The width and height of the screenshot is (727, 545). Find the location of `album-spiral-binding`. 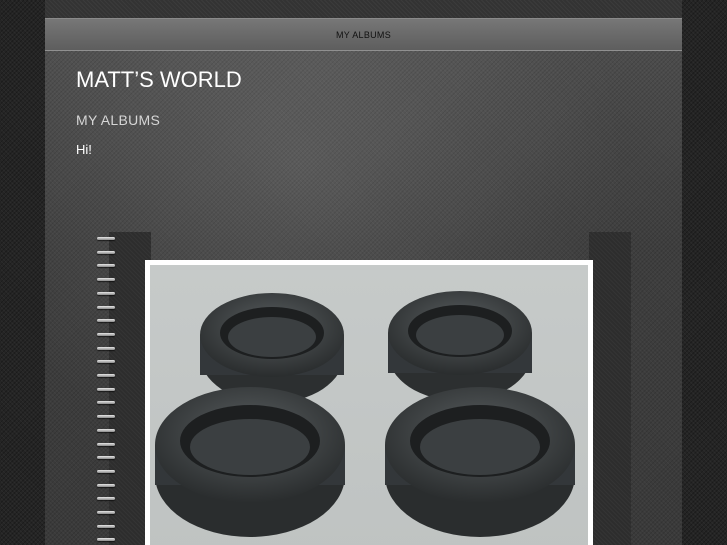

album-spiral-binding is located at coordinates (106, 390).